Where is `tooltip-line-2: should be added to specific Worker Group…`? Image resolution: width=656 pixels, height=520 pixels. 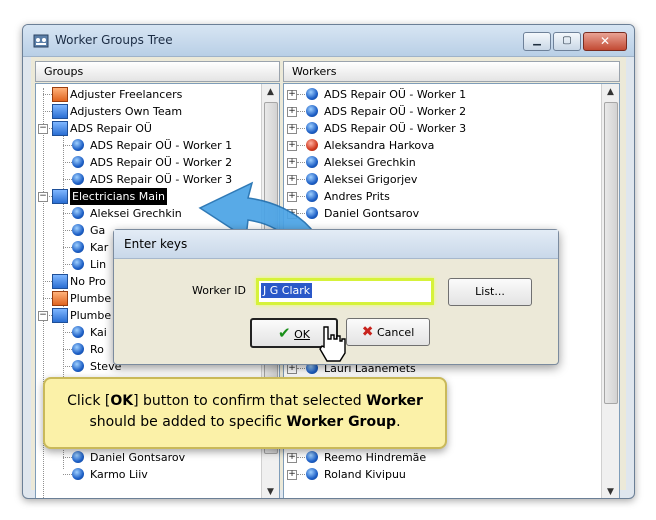
tooltip-line-2: should be added to specific Worker Group… is located at coordinates (245, 422).